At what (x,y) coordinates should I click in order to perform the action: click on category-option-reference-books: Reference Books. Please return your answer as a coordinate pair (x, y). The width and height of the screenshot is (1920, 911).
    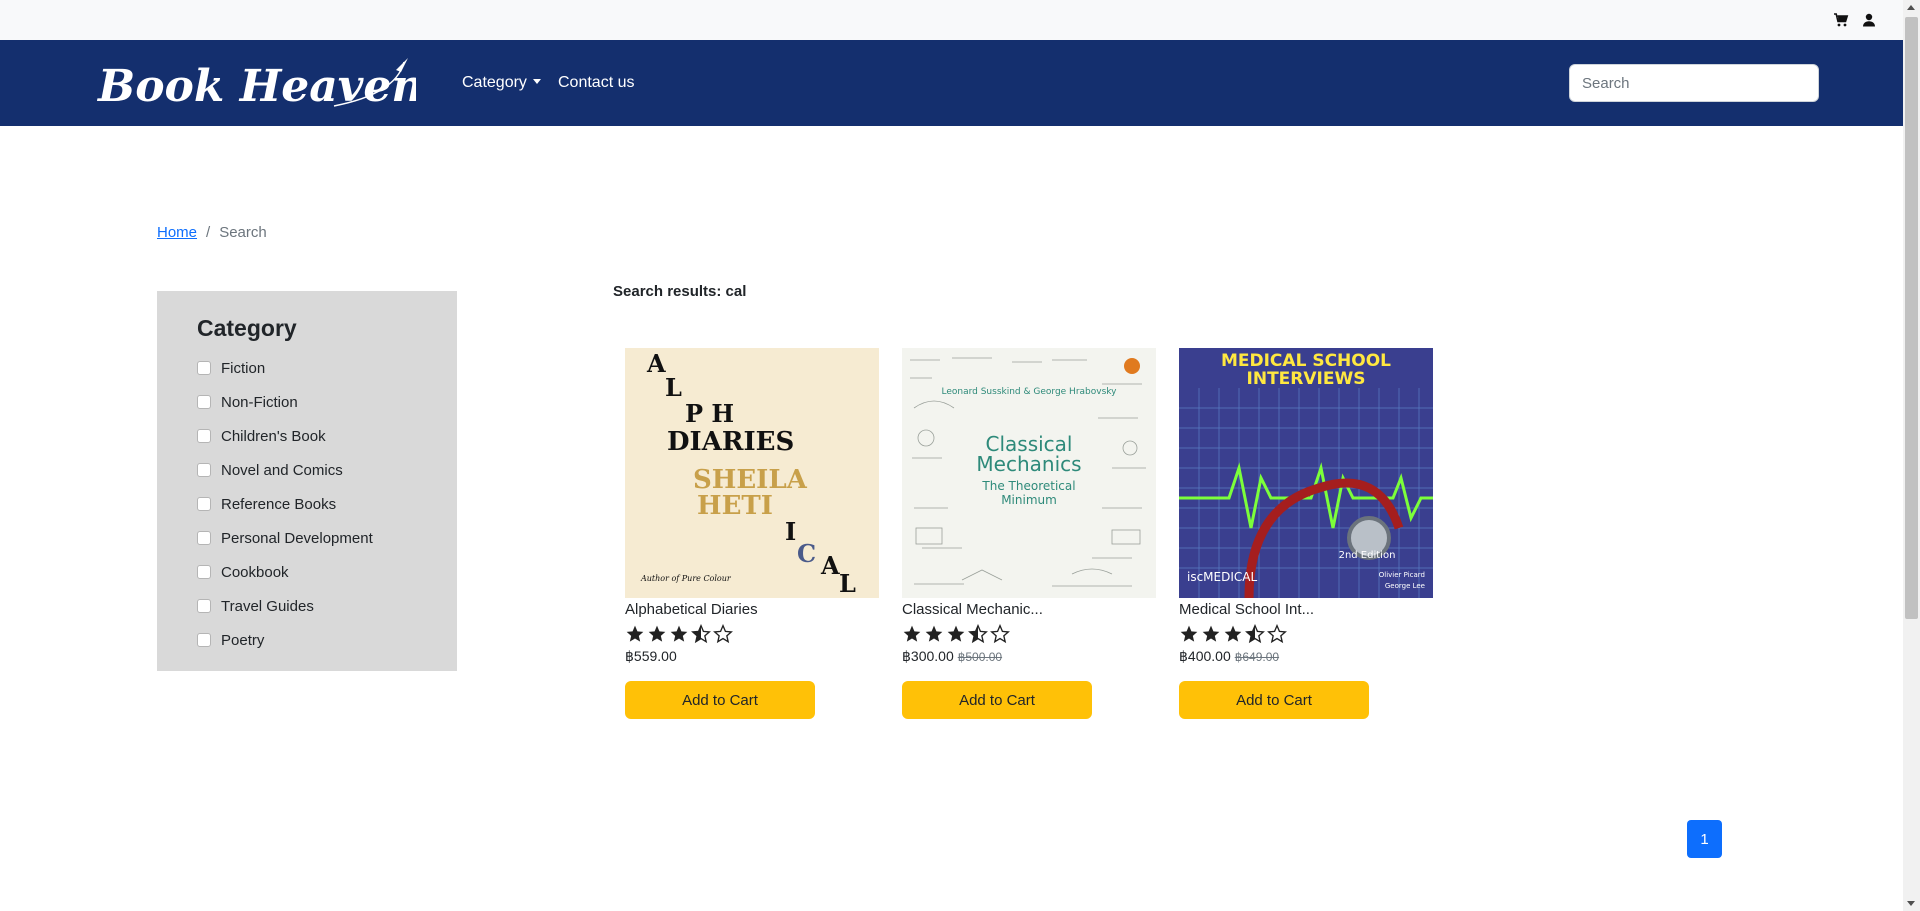
    Looking at the image, I should click on (285, 504).